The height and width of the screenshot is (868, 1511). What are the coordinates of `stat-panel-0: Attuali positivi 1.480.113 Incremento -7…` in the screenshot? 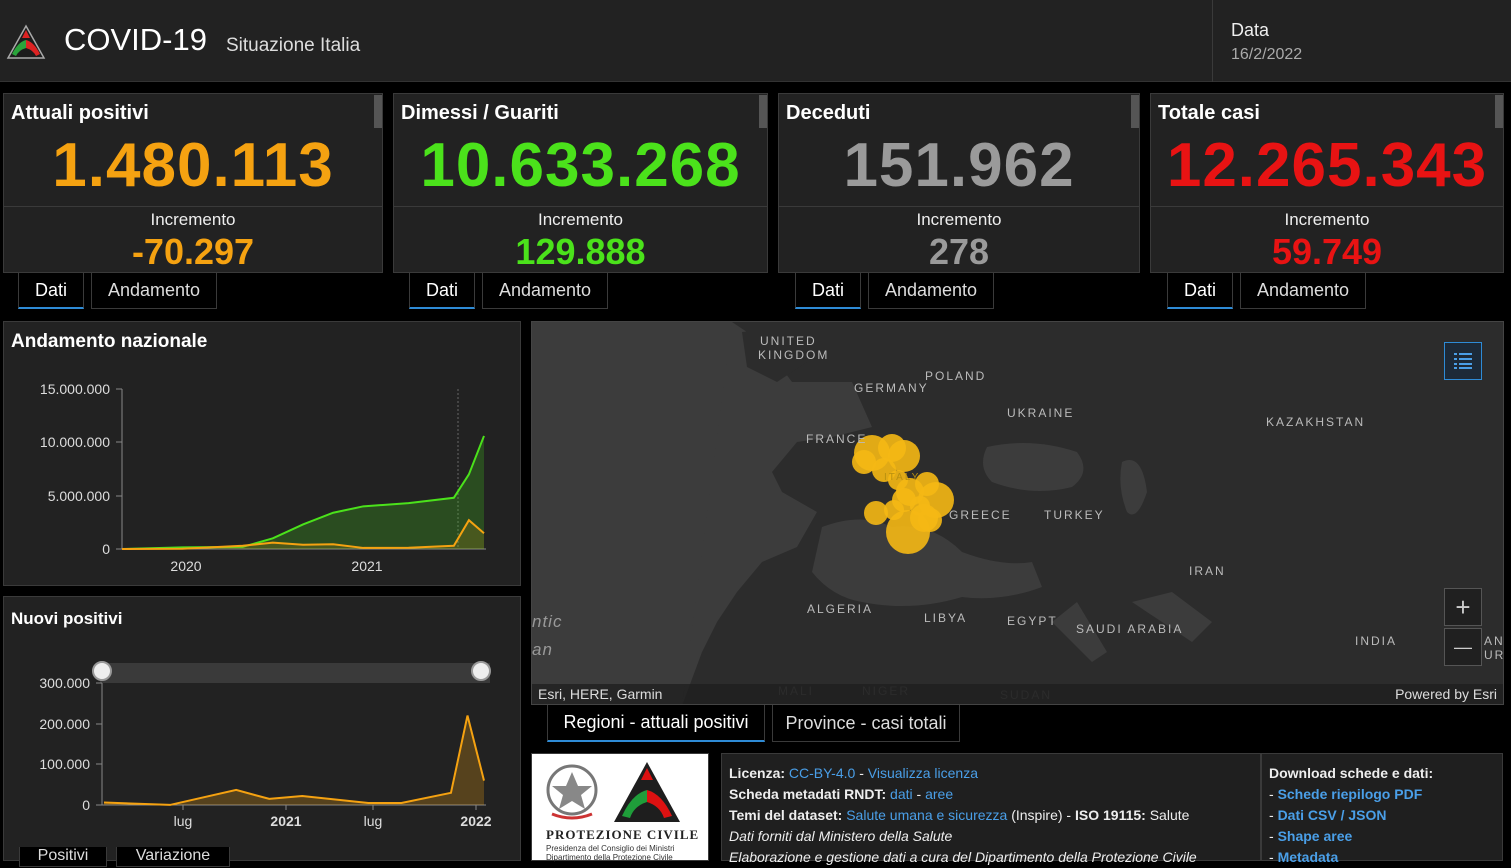 It's located at (193, 183).